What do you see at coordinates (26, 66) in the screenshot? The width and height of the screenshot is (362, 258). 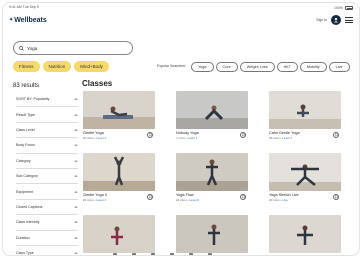 I see `category-fitness: Fitness` at bounding box center [26, 66].